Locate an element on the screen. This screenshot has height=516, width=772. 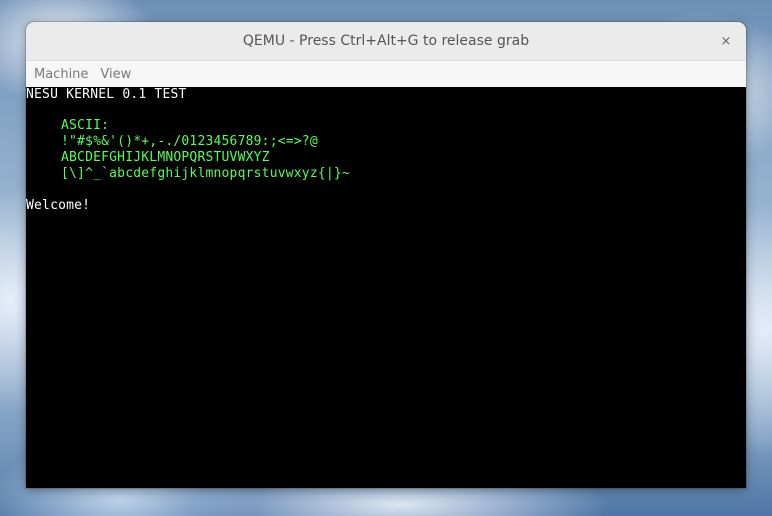
menu-bar: Machine View is located at coordinates (386, 74).